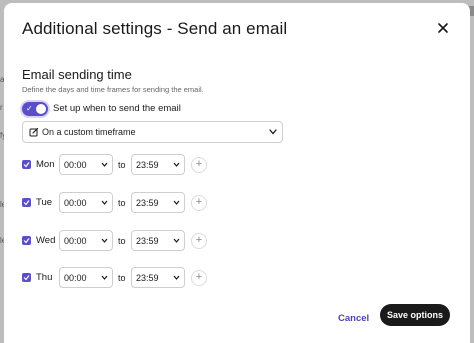 The image size is (474, 343). Describe the element at coordinates (152, 132) in the screenshot. I see `timeframe-select: On a custom timeframe` at that location.